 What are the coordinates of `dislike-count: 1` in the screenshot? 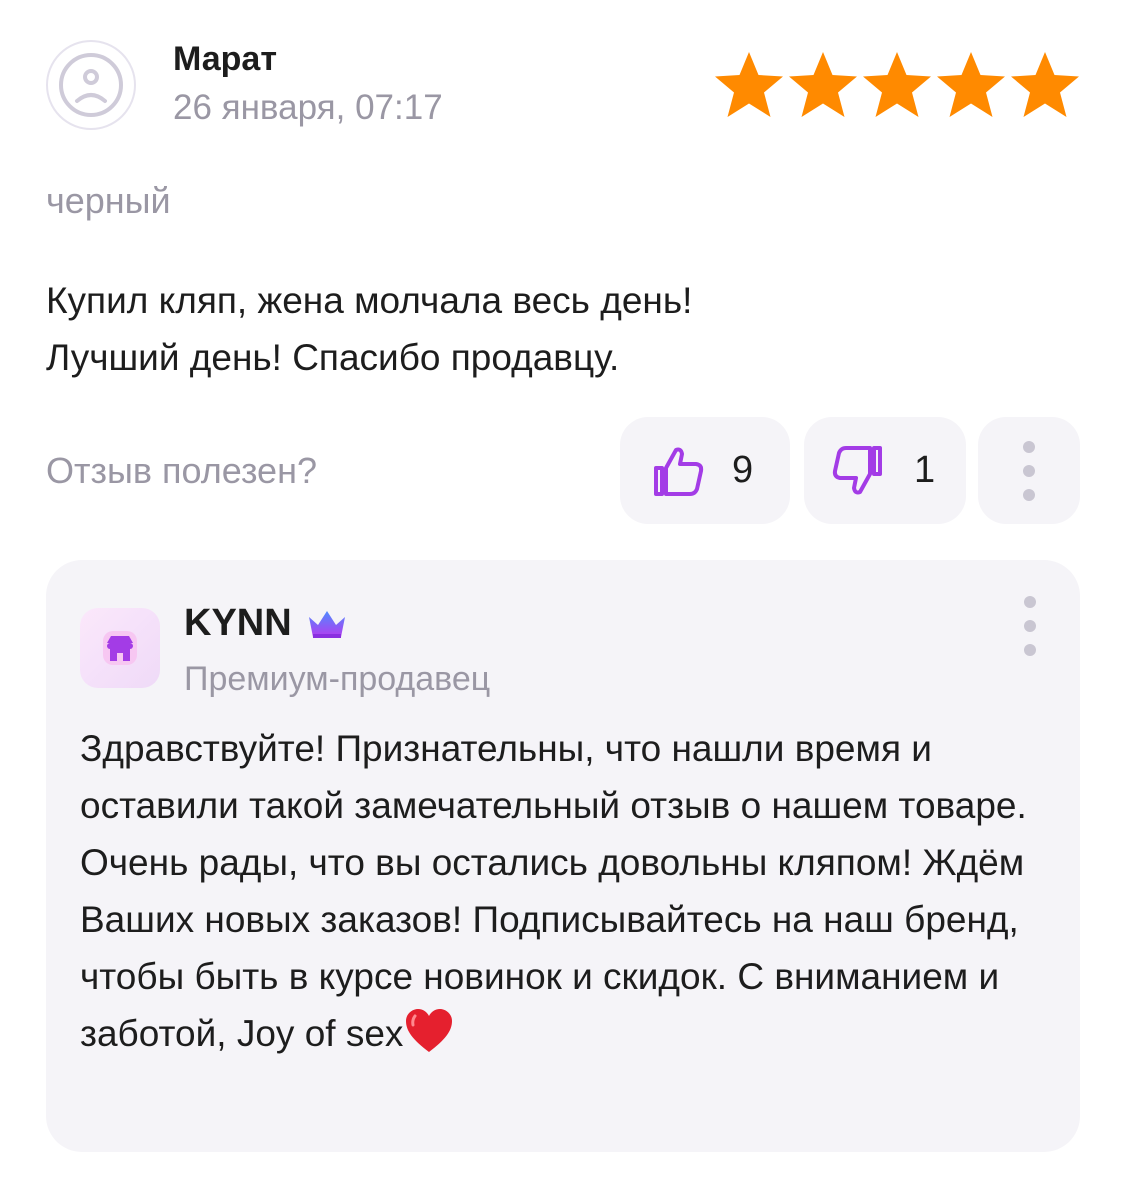 It's located at (925, 470).